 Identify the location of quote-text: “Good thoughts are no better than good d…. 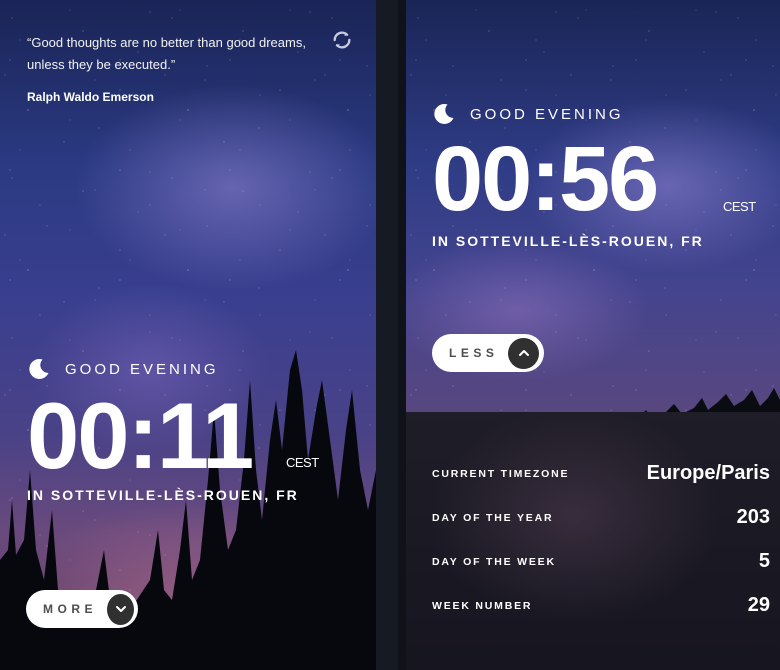
(166, 53).